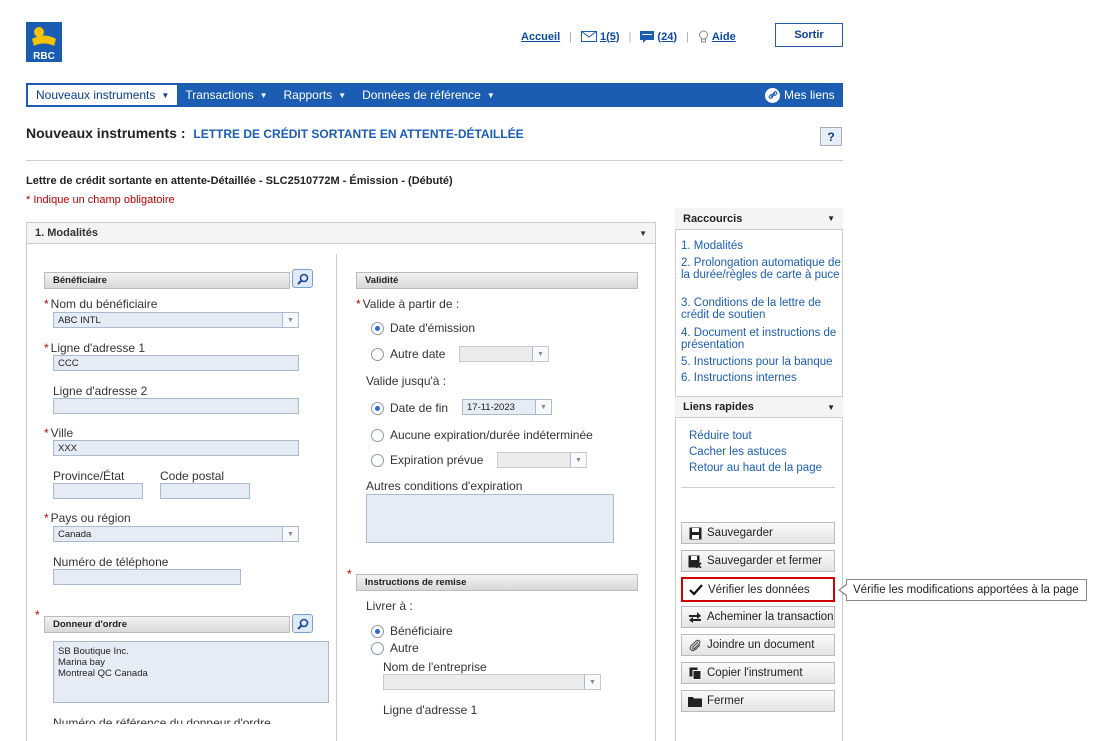  What do you see at coordinates (44, 56) in the screenshot?
I see `svg-text: RBC` at bounding box center [44, 56].